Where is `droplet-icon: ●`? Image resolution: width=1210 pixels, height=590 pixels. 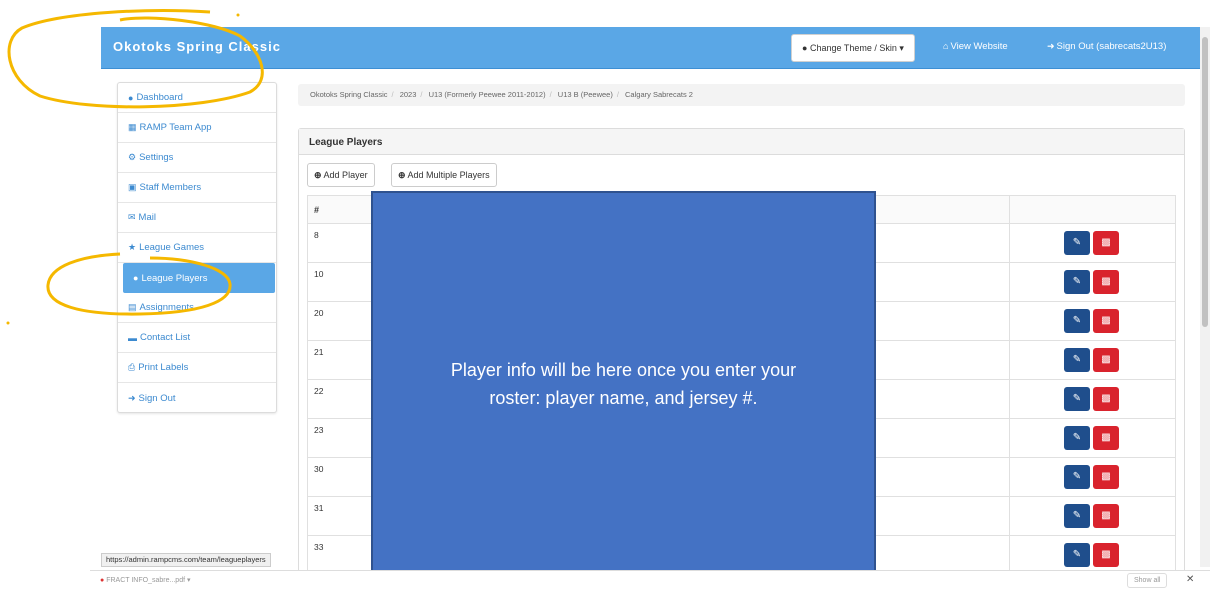 droplet-icon: ● is located at coordinates (805, 48).